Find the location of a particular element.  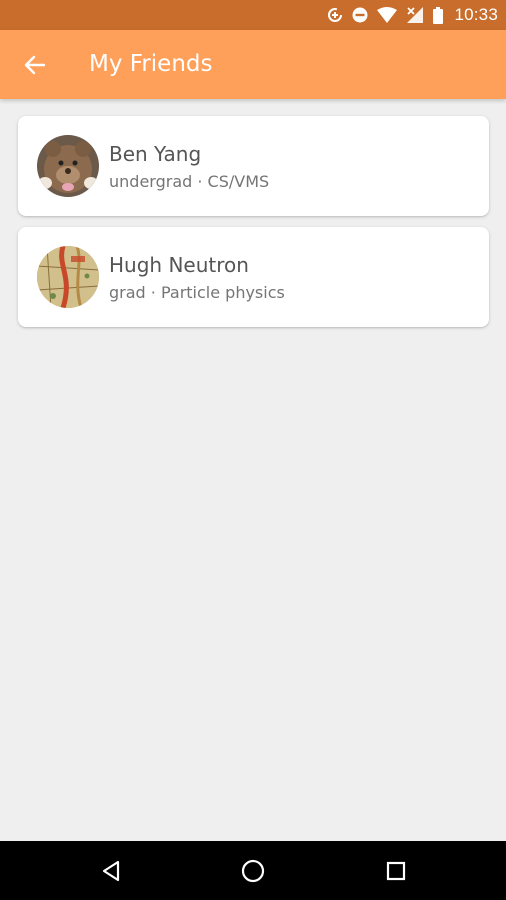

friend-subtitle: undergrad · CS/VMS is located at coordinates (189, 181).